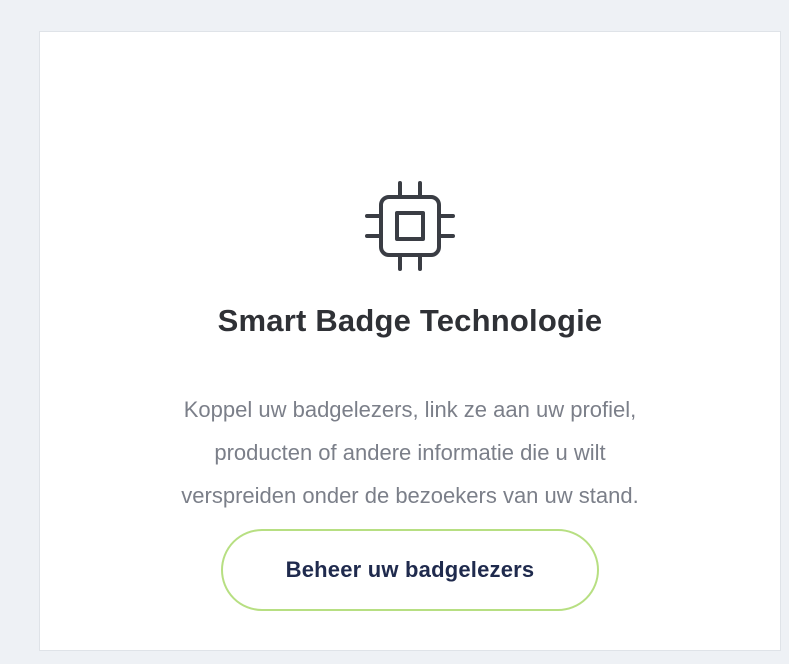 This screenshot has height=664, width=789. I want to click on chip-icon, so click(410, 226).